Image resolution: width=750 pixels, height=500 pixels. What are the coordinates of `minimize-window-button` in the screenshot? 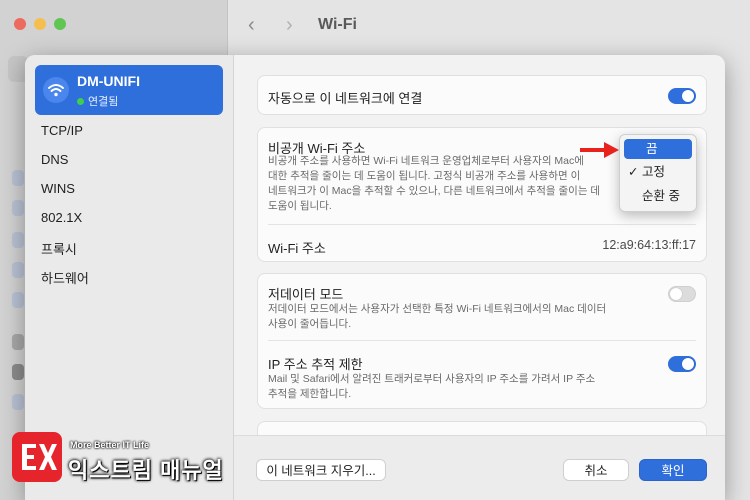 It's located at (40, 24).